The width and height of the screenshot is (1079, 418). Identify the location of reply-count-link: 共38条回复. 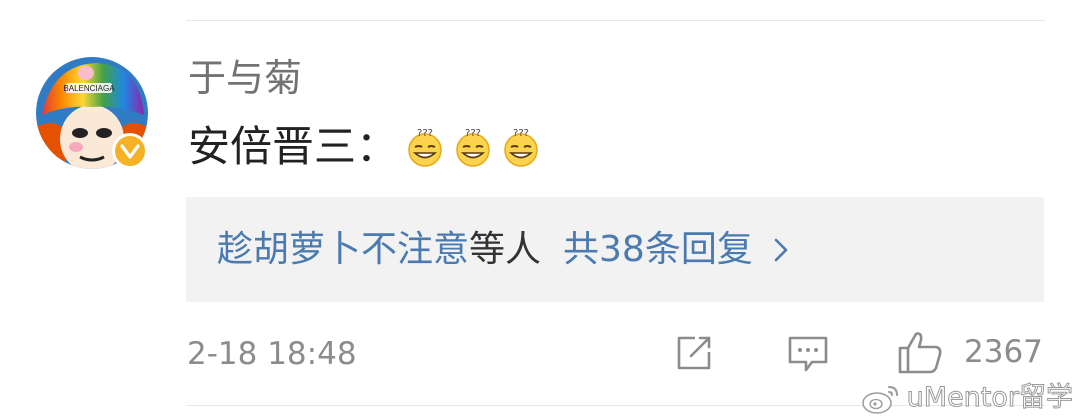
(658, 250).